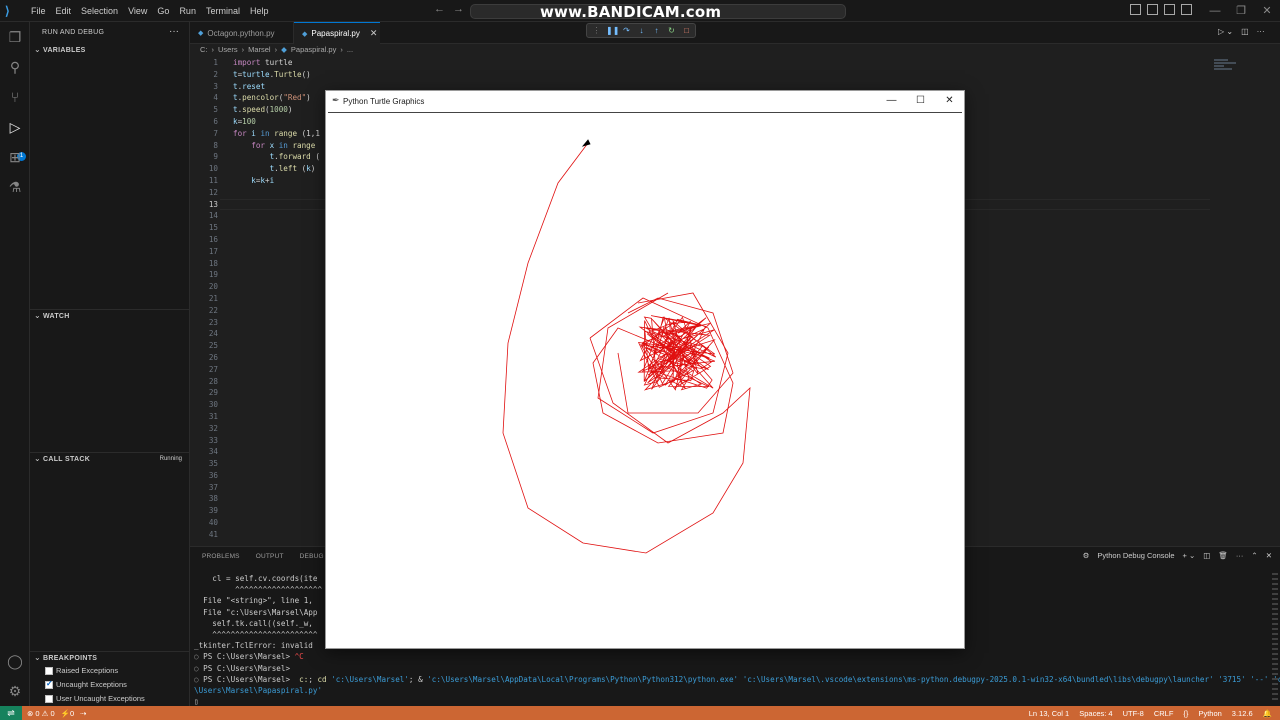 This screenshot has height=720, width=1280. I want to click on remote-indicator-icon: ⇌, so click(11, 713).